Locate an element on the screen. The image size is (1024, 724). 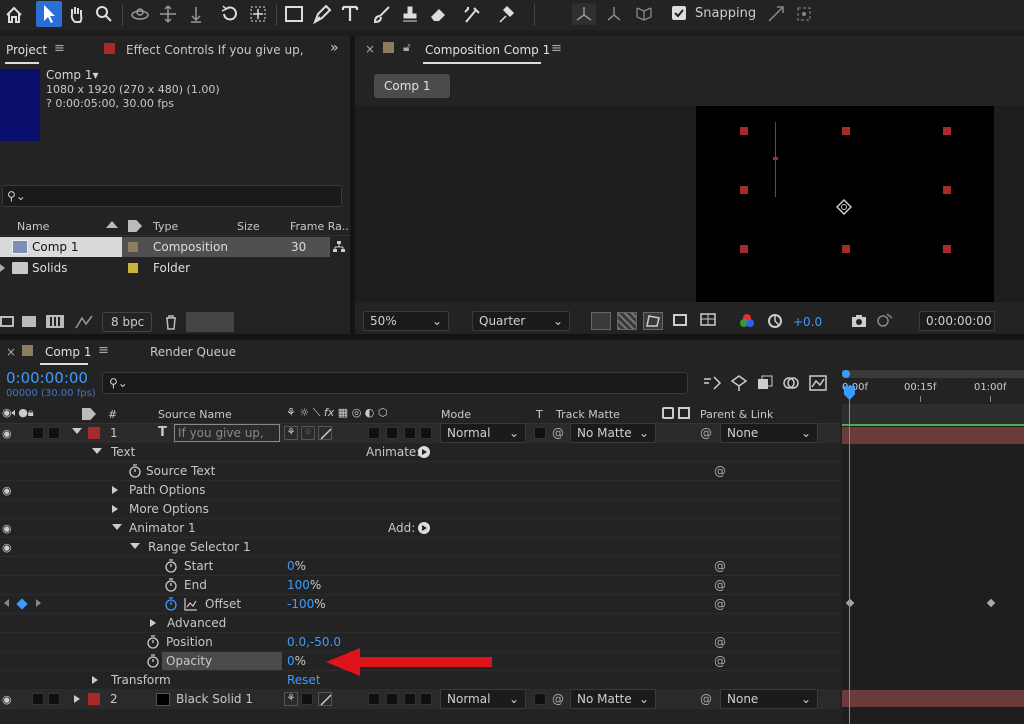
grid-guides-icon is located at coordinates (708, 320).